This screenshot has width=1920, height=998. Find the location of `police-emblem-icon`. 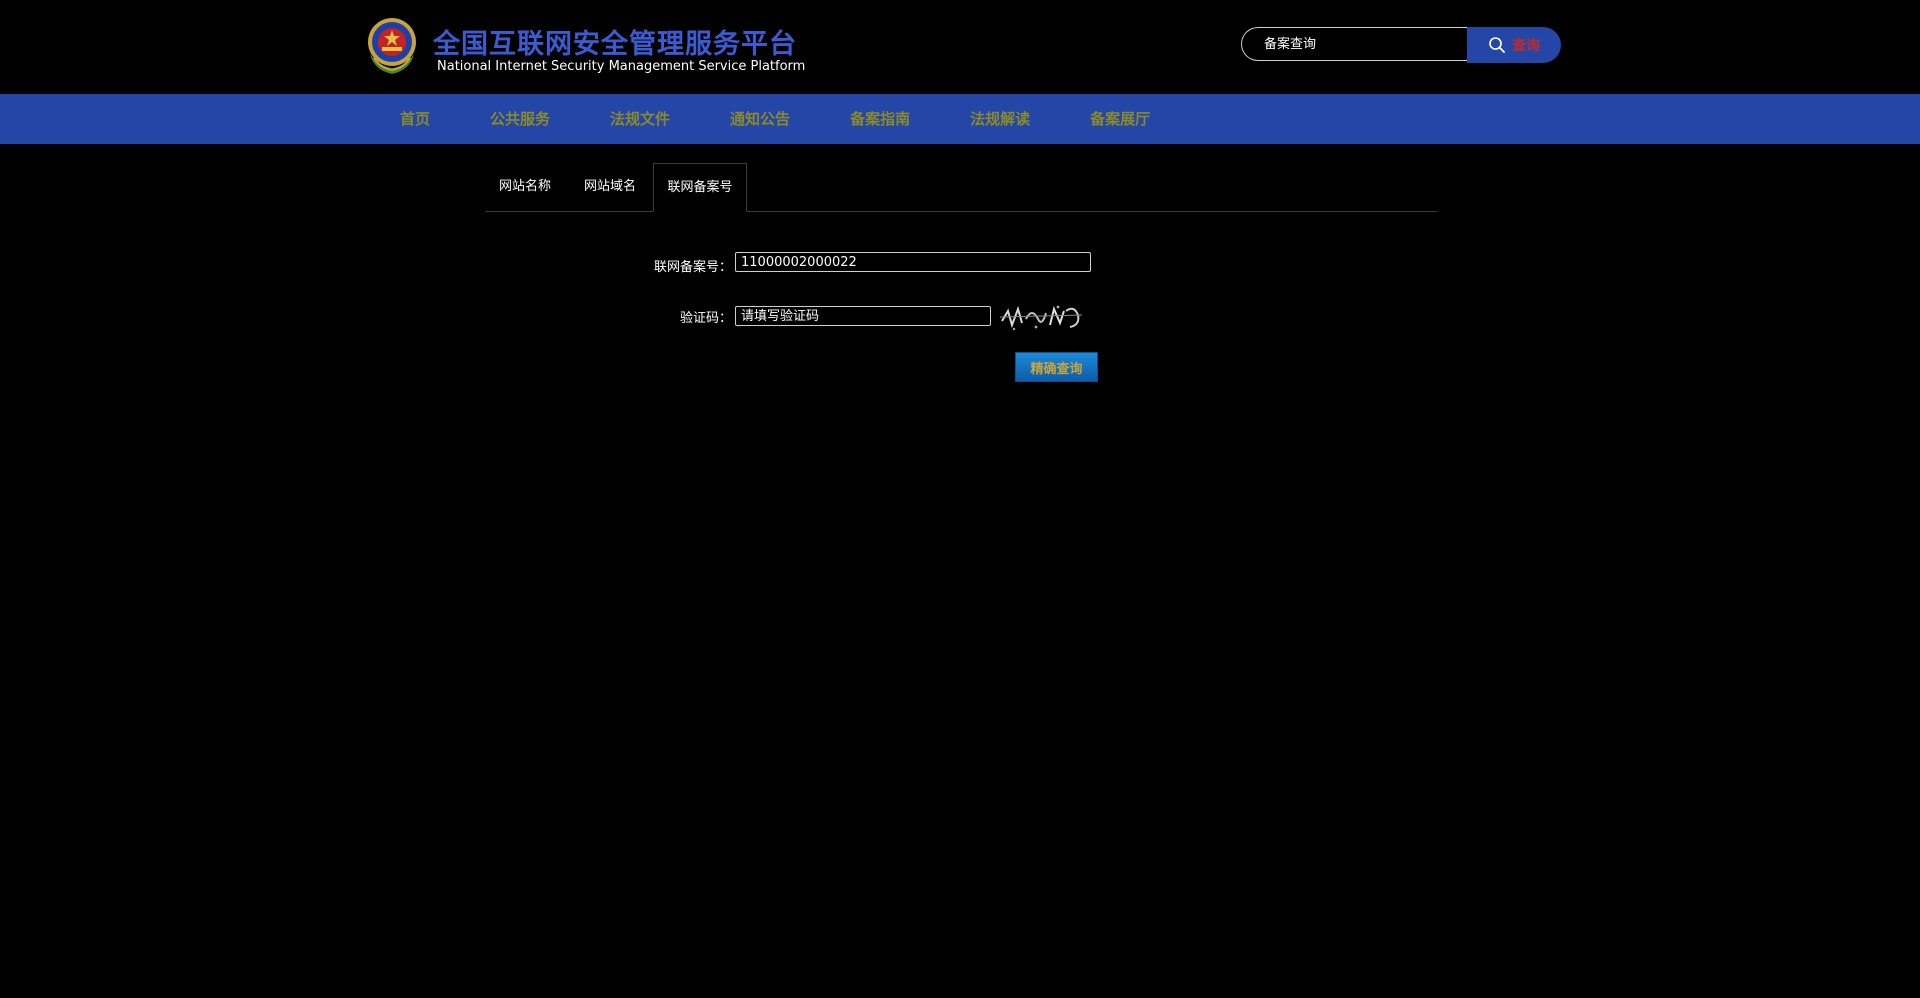

police-emblem-icon is located at coordinates (392, 45).